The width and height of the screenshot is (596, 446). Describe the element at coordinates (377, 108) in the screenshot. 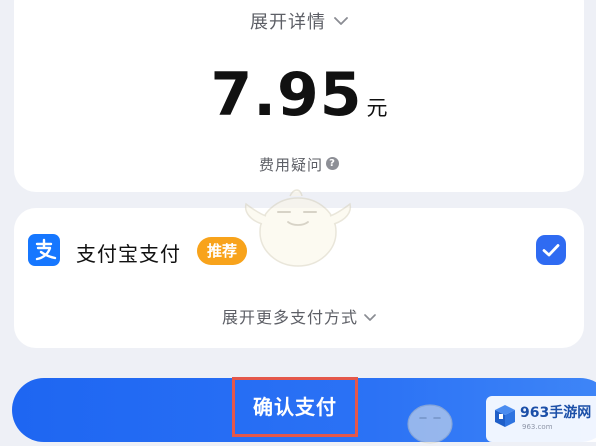

I see `amount-unit: 元` at that location.